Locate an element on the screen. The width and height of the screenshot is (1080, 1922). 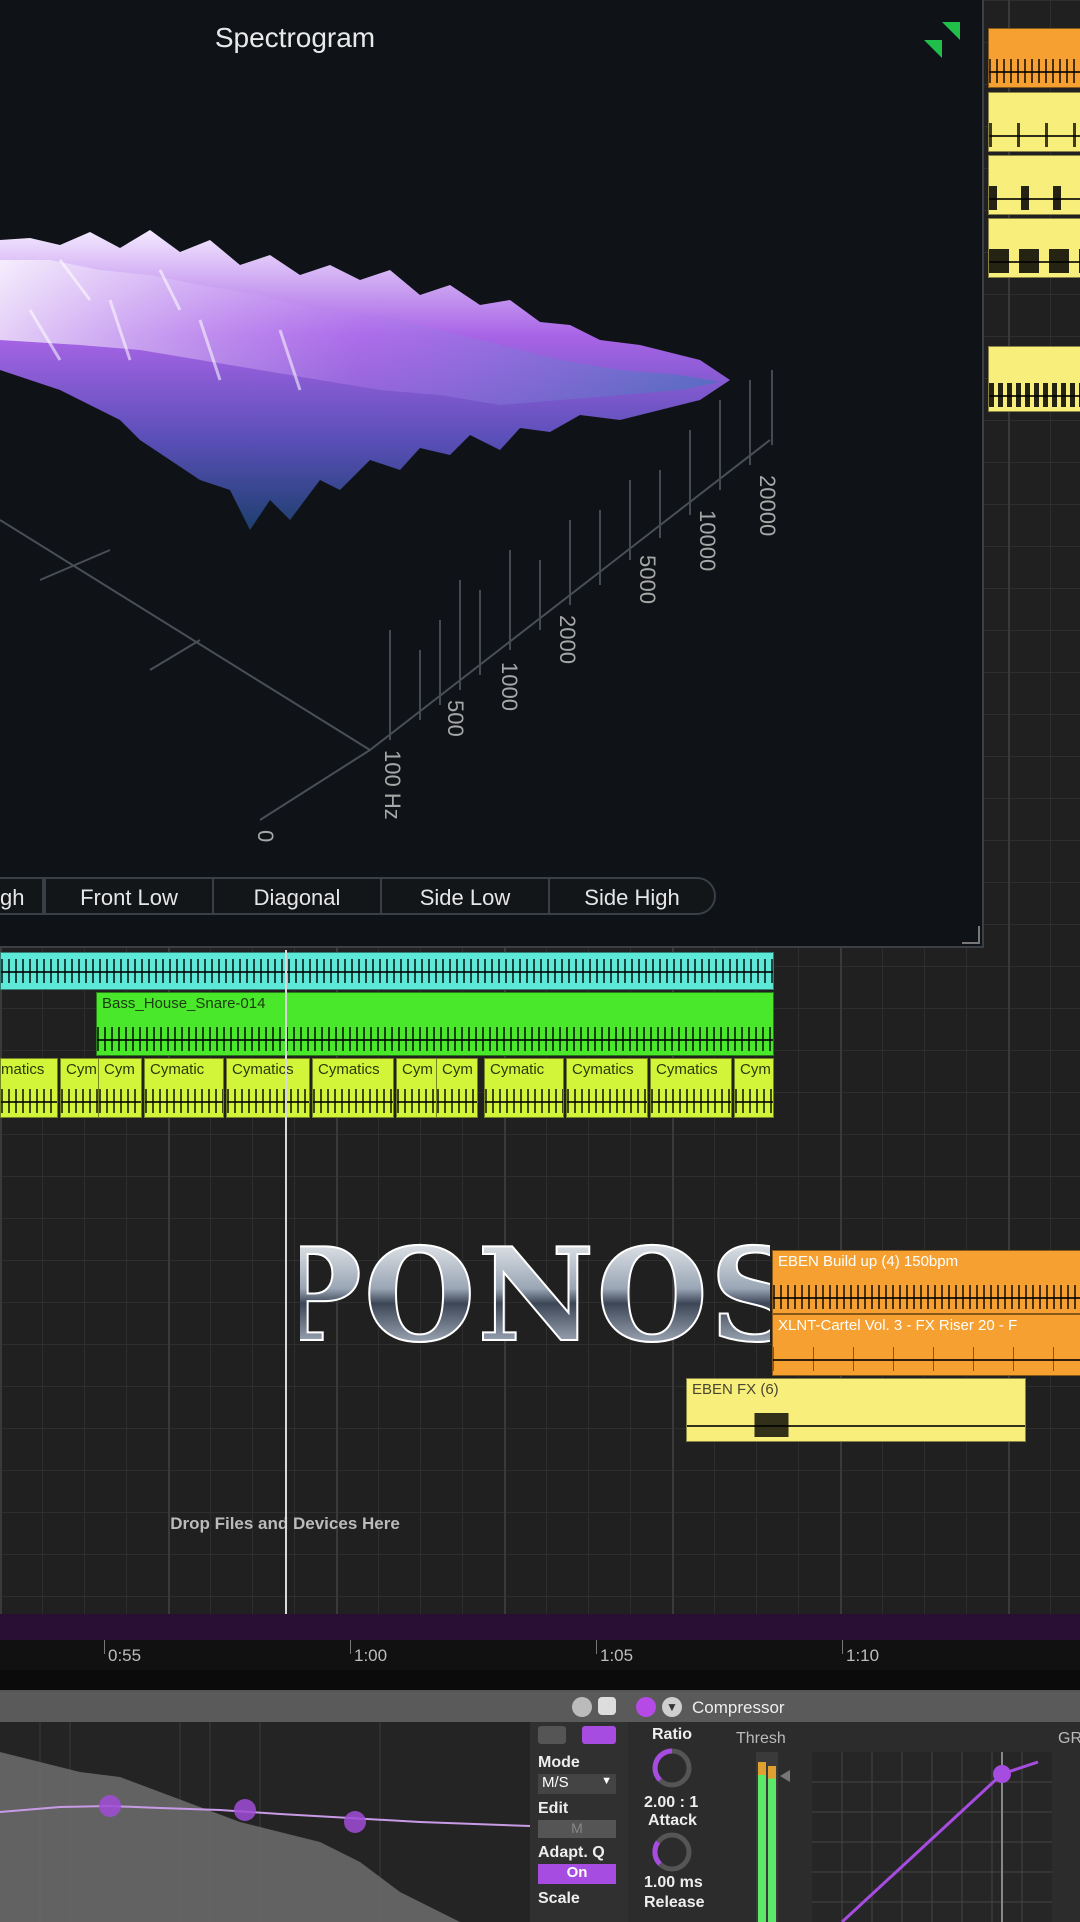
playhead-line is located at coordinates (286, 1295).